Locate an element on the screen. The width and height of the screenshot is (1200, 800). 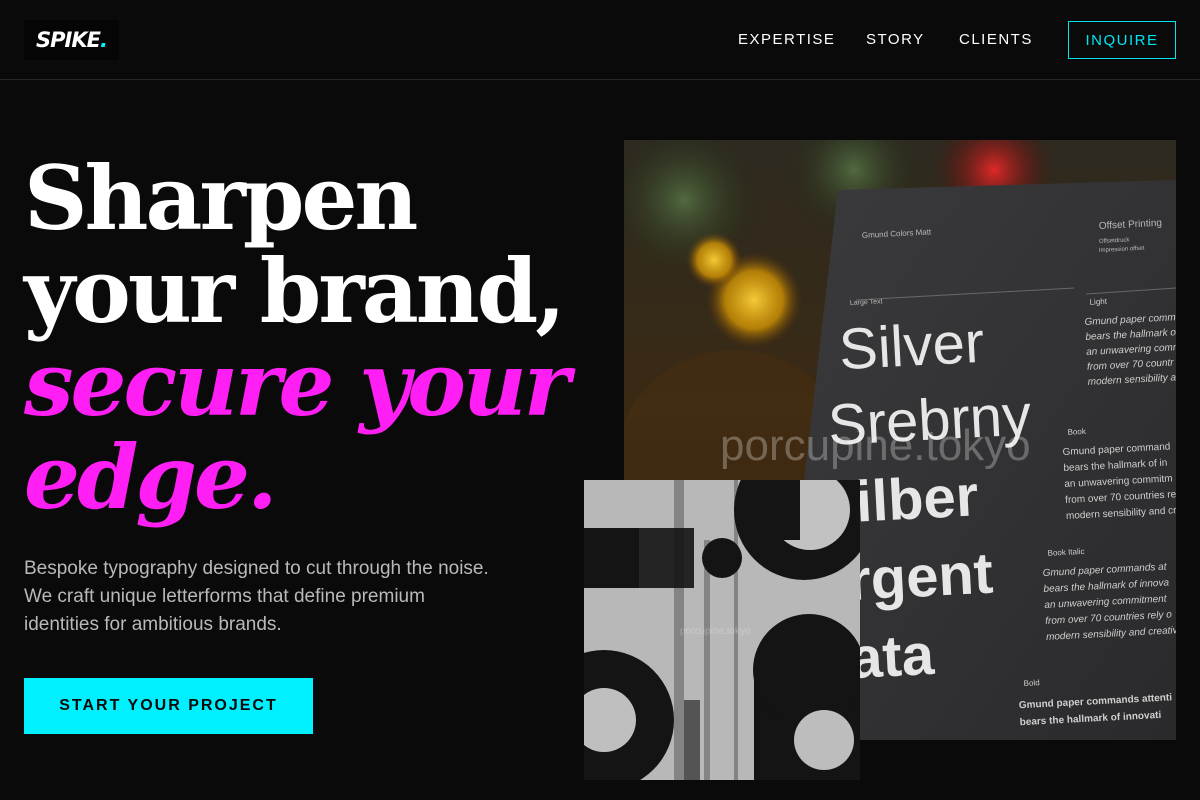
hero-accent-line-2: edge. is located at coordinates (151, 477).